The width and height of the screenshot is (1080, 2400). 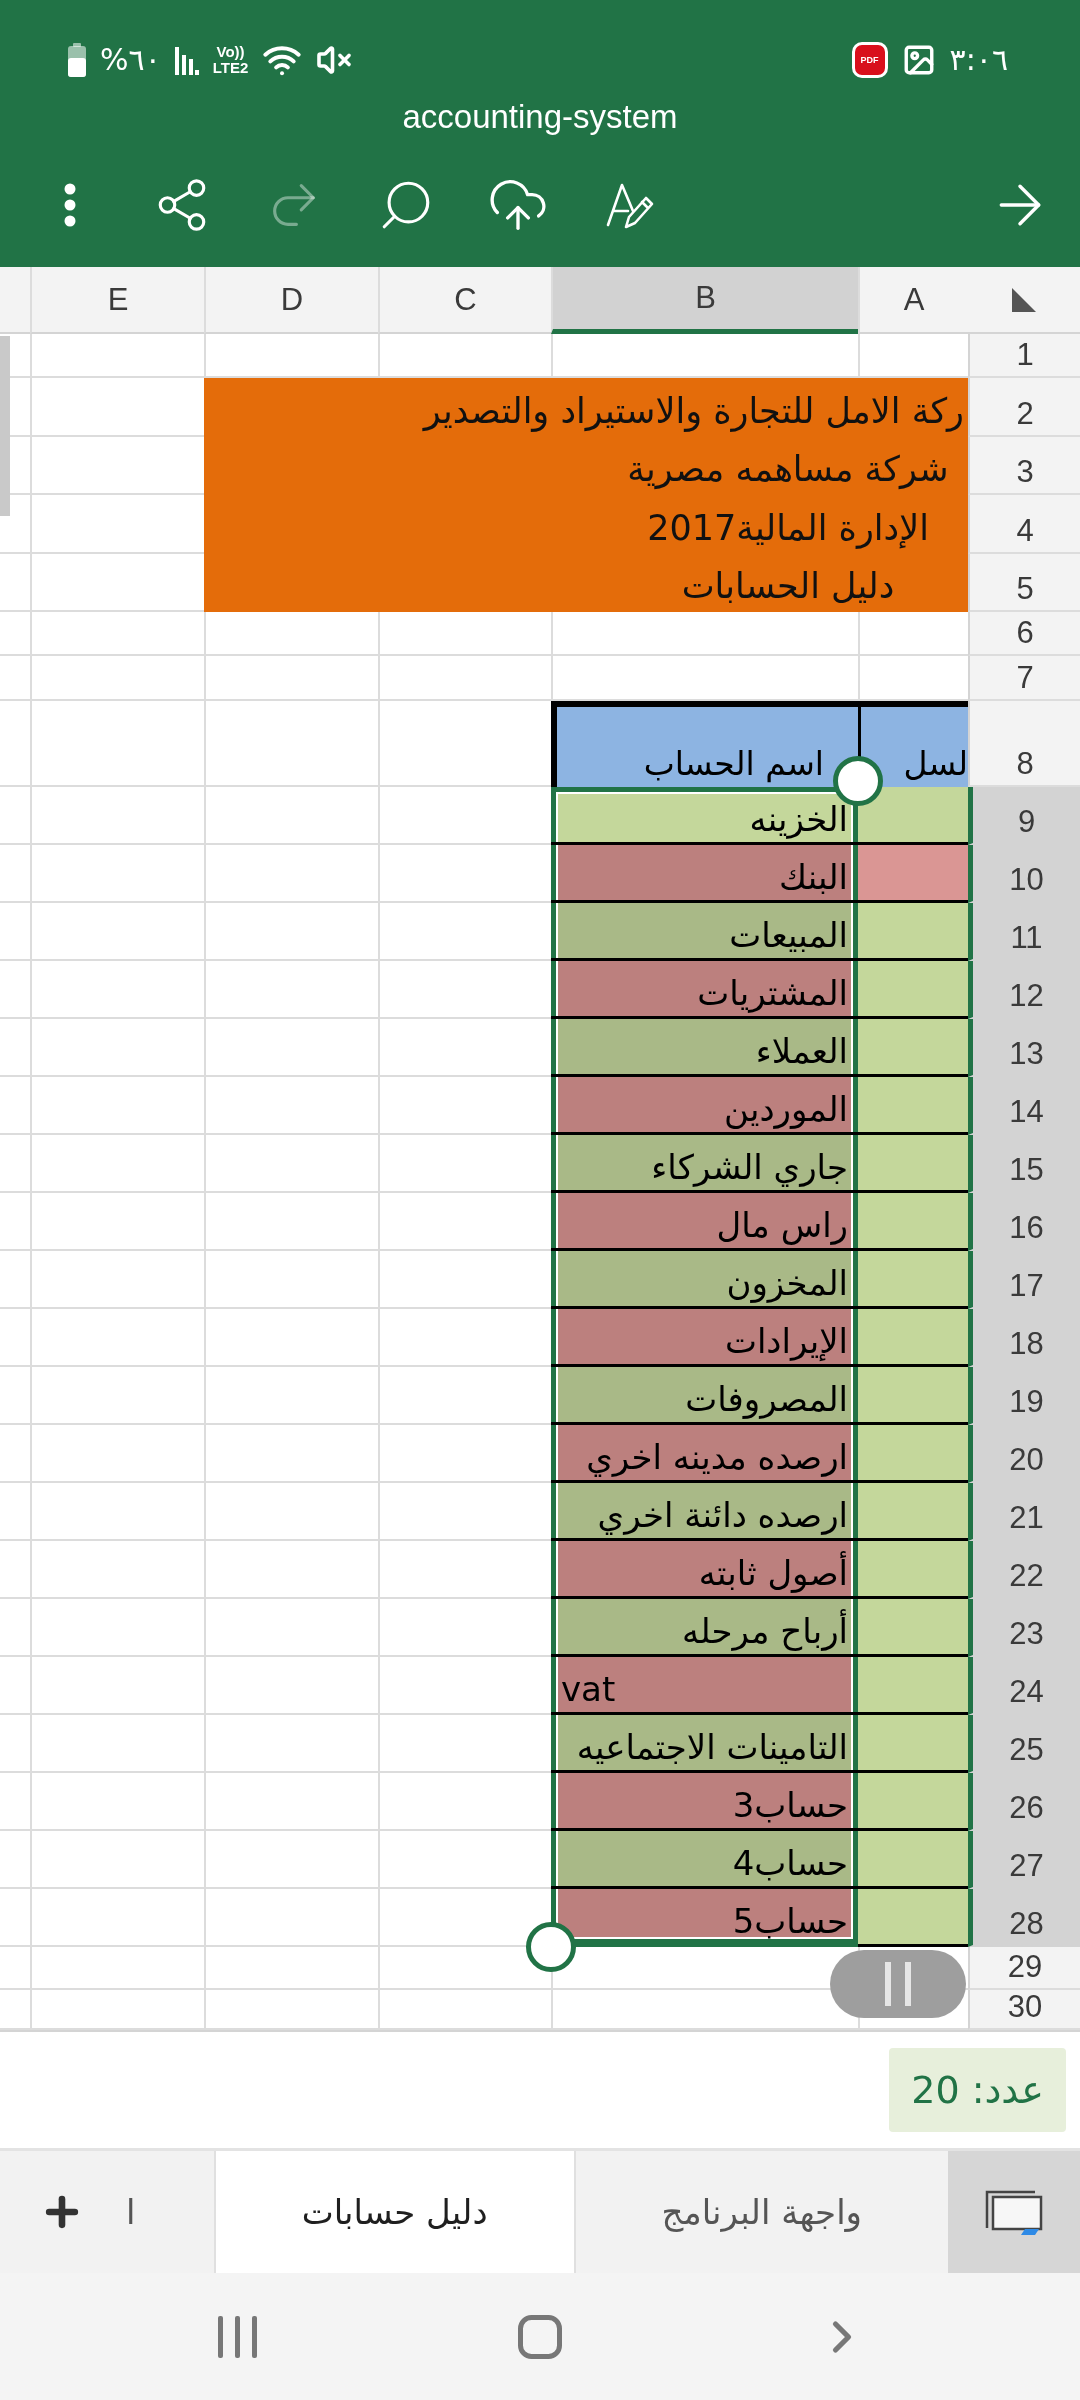 I want to click on table-cell: حساب3, so click(x=704, y=1802).